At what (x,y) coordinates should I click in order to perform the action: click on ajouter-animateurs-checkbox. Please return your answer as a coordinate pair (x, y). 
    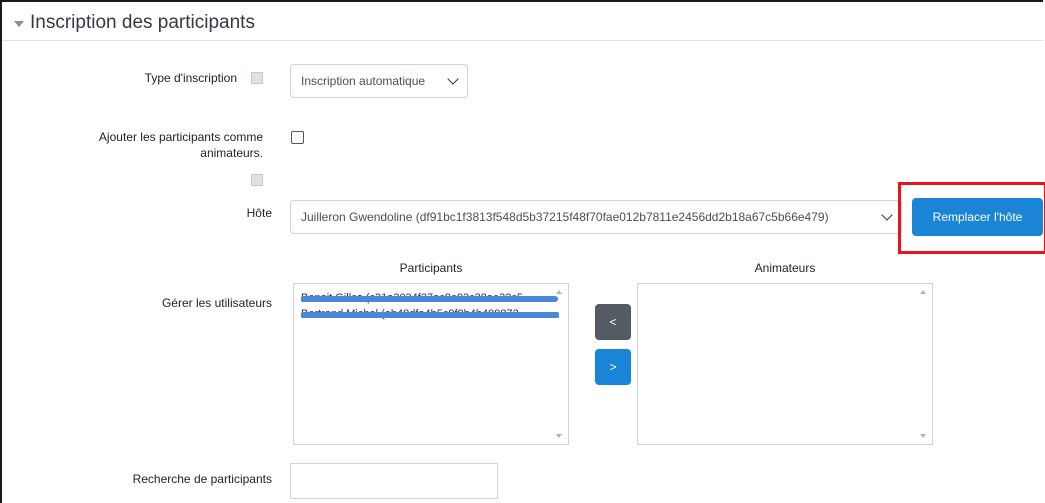
    Looking at the image, I should click on (297, 137).